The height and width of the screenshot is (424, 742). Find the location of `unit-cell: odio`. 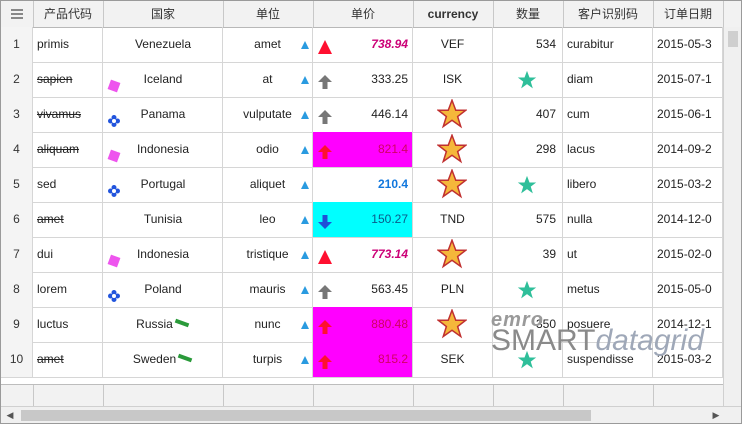

unit-cell: odio is located at coordinates (268, 149).